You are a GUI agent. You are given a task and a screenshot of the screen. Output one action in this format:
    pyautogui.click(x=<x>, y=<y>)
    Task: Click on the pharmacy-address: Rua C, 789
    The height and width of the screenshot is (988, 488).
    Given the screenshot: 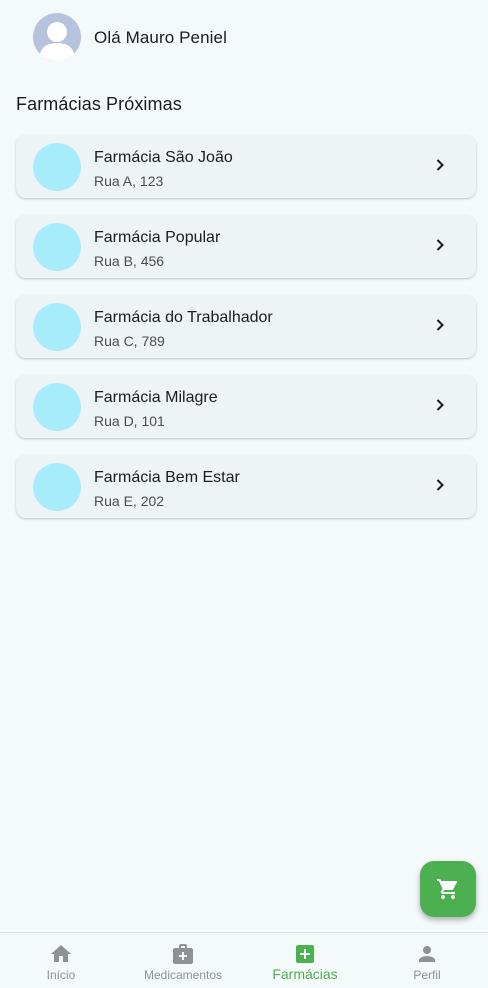 What is the action you would take?
    pyautogui.click(x=129, y=341)
    